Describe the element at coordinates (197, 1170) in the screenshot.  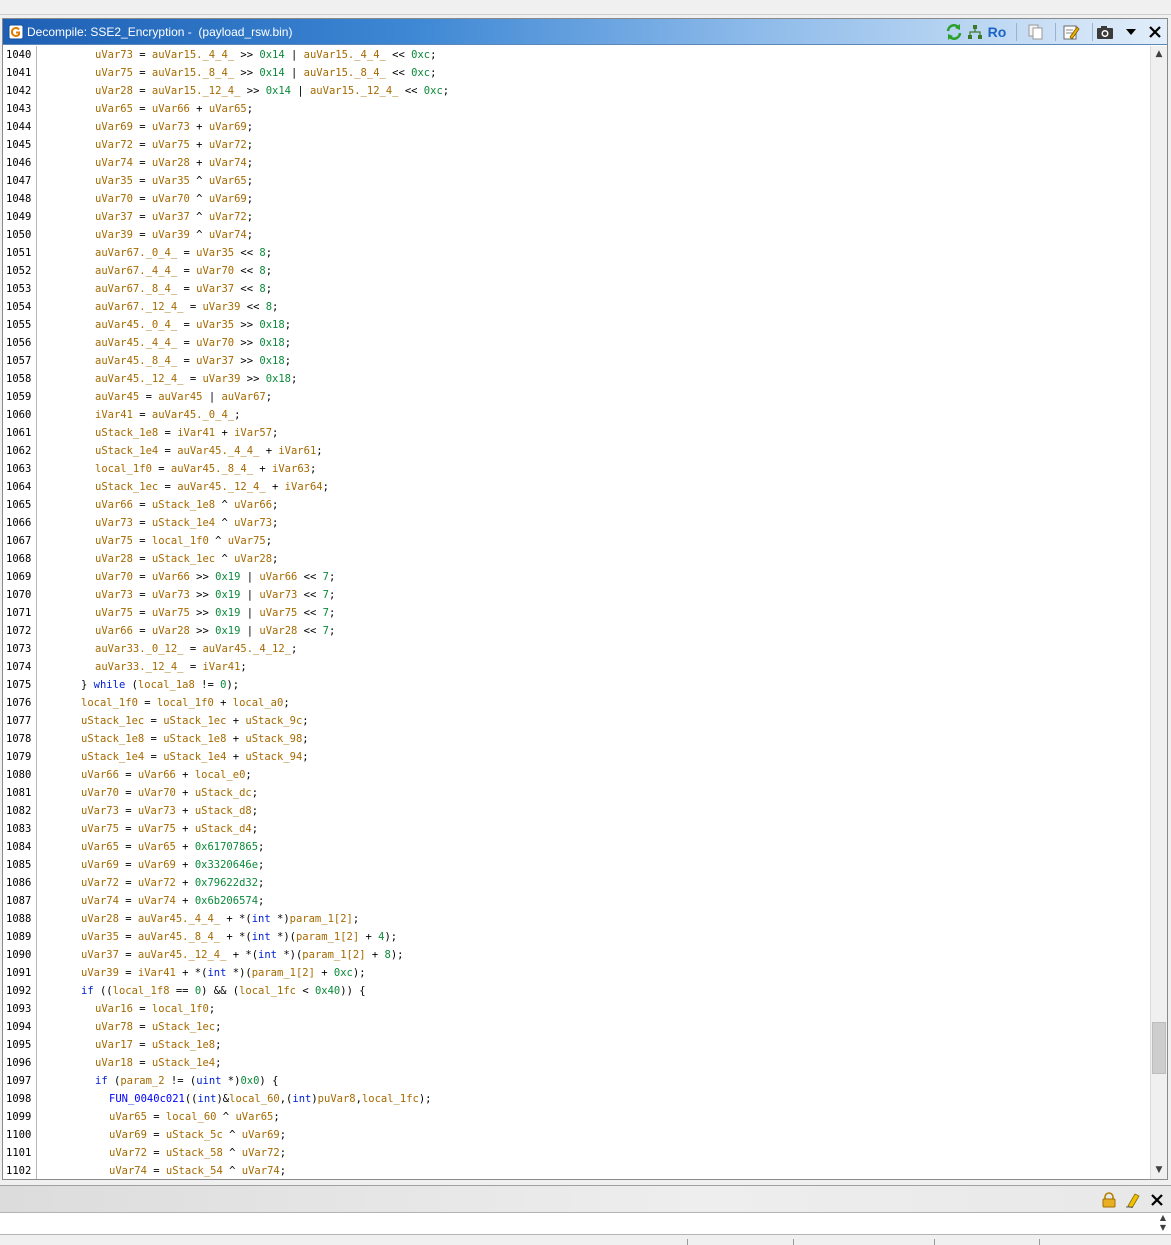
I see `code-line: uVar74 = uStack_54 ^ uVar74;` at that location.